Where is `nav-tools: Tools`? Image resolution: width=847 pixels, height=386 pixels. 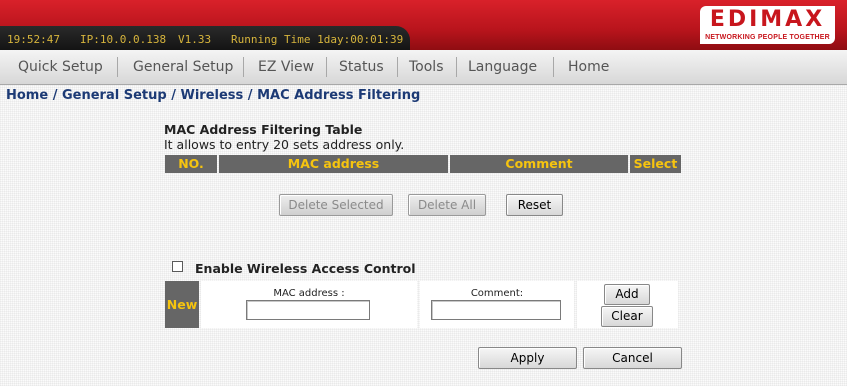 nav-tools: Tools is located at coordinates (426, 67).